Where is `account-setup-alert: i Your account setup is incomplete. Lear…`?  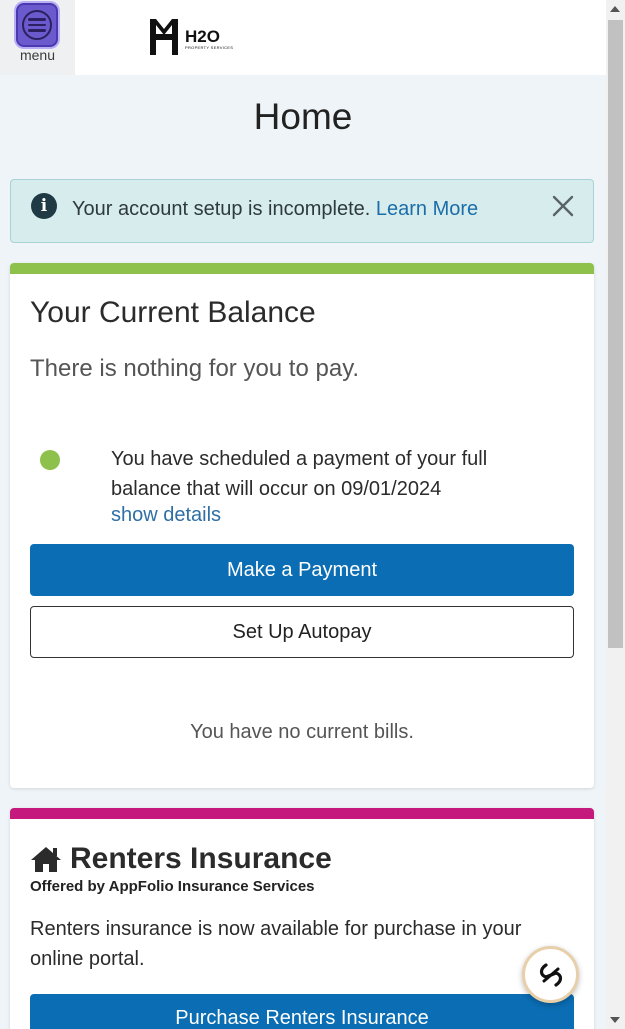 account-setup-alert: i Your account setup is incomplete. Lear… is located at coordinates (302, 211).